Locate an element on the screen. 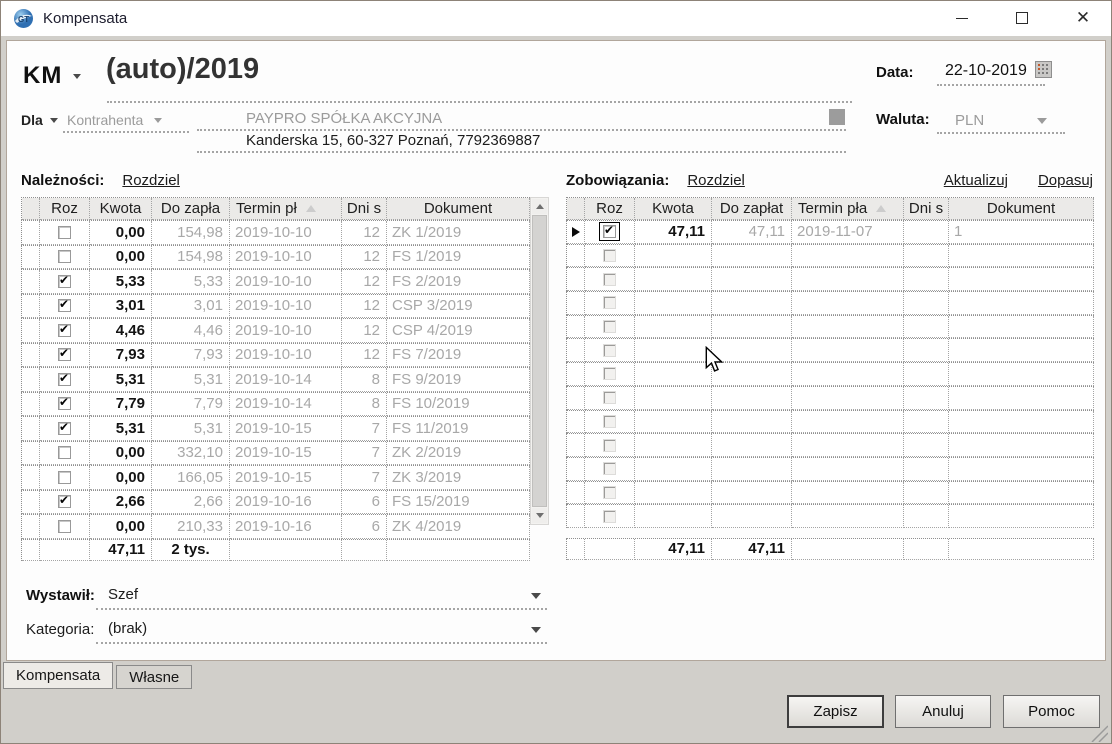 This screenshot has height=744, width=1112. dokument-cell: FS 15/2019 is located at coordinates (458, 502).